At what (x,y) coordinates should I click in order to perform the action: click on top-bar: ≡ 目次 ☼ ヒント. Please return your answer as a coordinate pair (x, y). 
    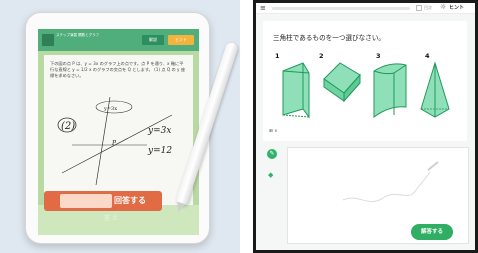
    Looking at the image, I should click on (365, 8).